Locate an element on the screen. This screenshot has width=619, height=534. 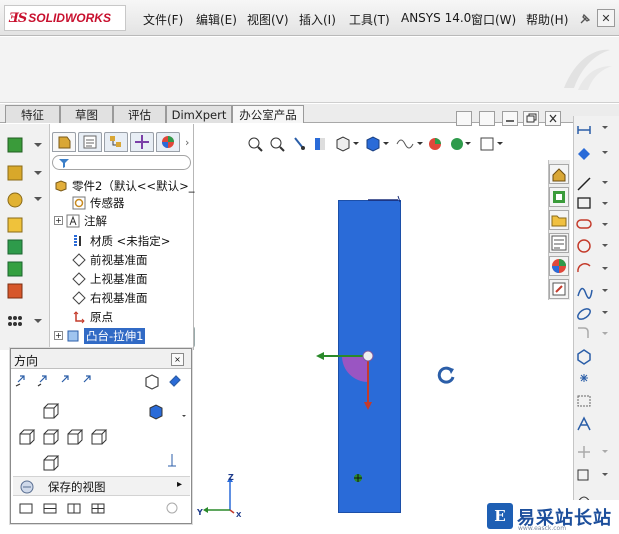
task-file-explorer-button is located at coordinates (559, 220).